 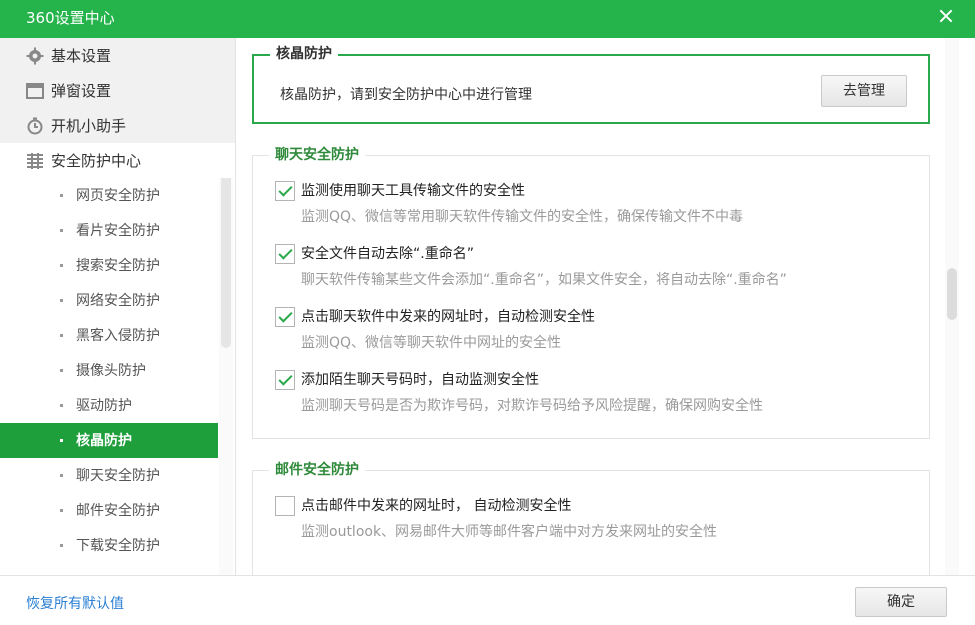 What do you see at coordinates (35, 56) in the screenshot?
I see `gear-icon` at bounding box center [35, 56].